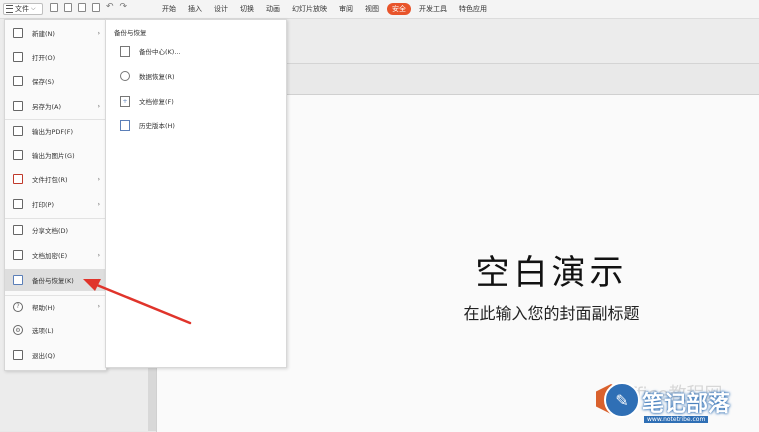 The image size is (759, 432). Describe the element at coordinates (676, 419) in the screenshot. I see `watermark-url: www.notetribe.com` at that location.